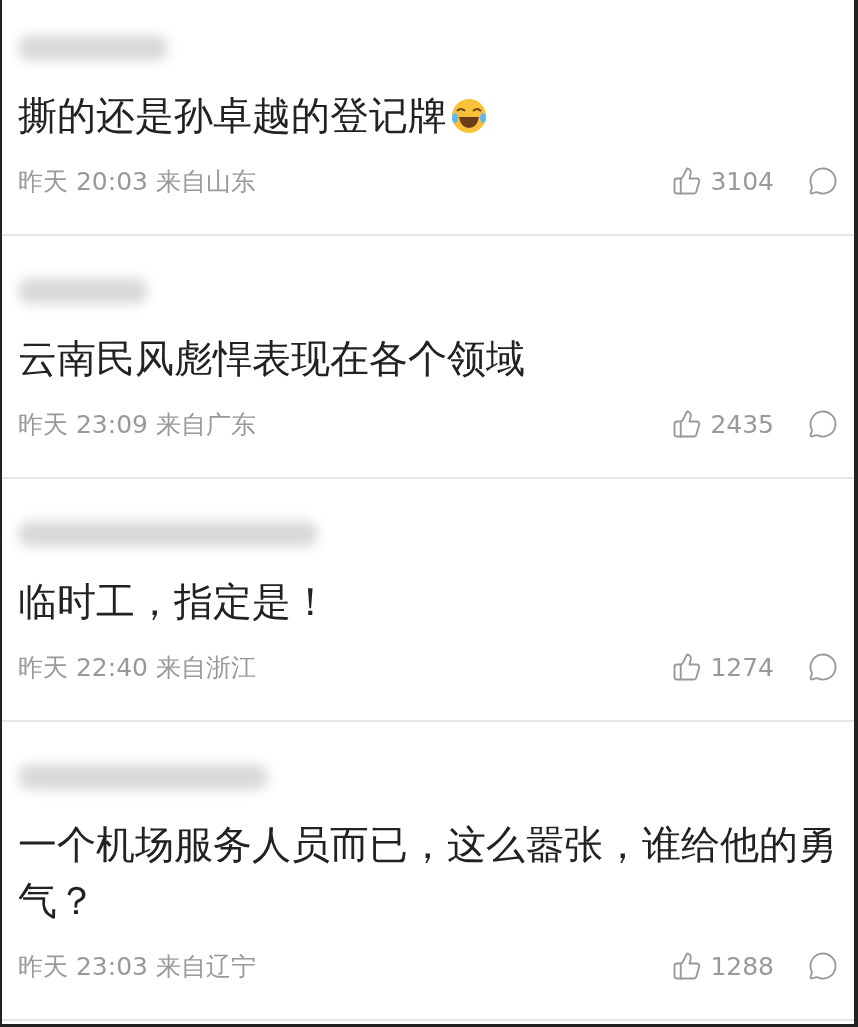 The image size is (858, 1027). Describe the element at coordinates (469, 116) in the screenshot. I see `laughing-emoji-icon` at that location.